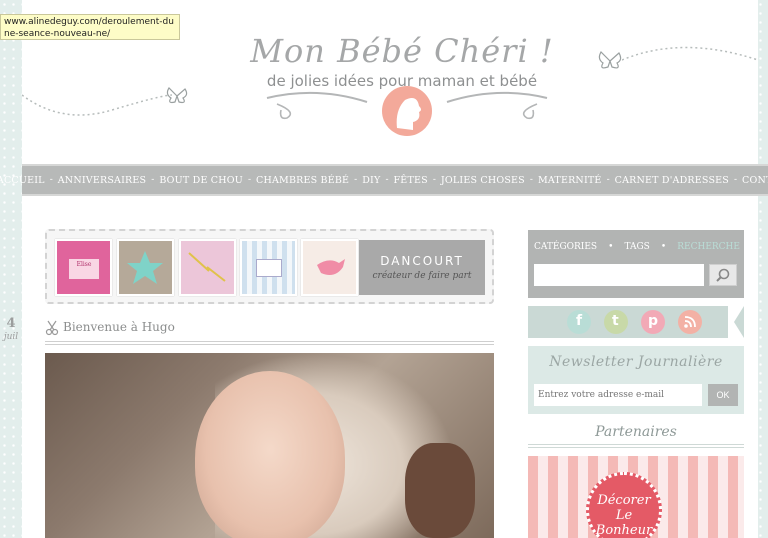 The height and width of the screenshot is (538, 768). Describe the element at coordinates (708, 247) in the screenshot. I see `tab-recherche: RECHERCHE` at that location.